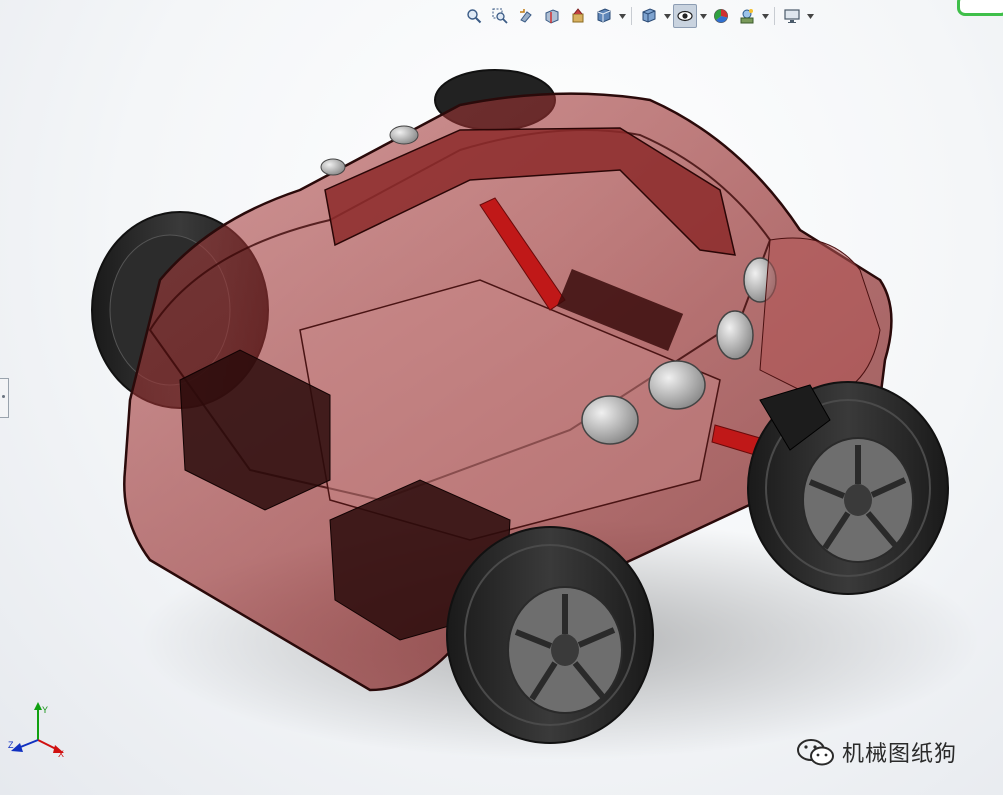  Describe the element at coordinates (815, 752) in the screenshot. I see `wechat-logo-icon` at that location.